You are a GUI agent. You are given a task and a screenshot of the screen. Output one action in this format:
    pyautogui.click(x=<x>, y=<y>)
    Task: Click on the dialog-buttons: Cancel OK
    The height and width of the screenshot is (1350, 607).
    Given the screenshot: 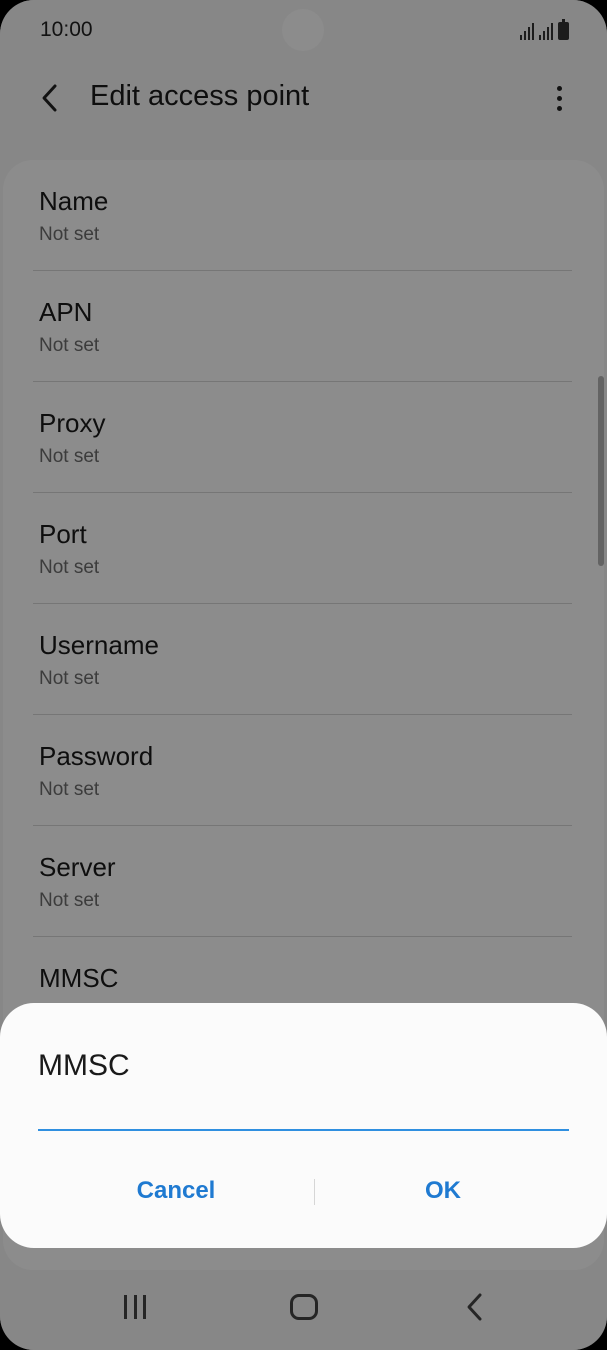 What is the action you would take?
    pyautogui.click(x=303, y=1191)
    